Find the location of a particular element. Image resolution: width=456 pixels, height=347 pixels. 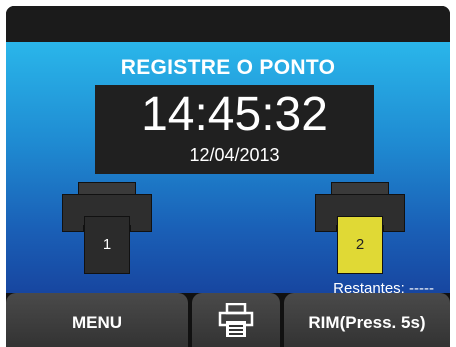

print-button is located at coordinates (236, 320).